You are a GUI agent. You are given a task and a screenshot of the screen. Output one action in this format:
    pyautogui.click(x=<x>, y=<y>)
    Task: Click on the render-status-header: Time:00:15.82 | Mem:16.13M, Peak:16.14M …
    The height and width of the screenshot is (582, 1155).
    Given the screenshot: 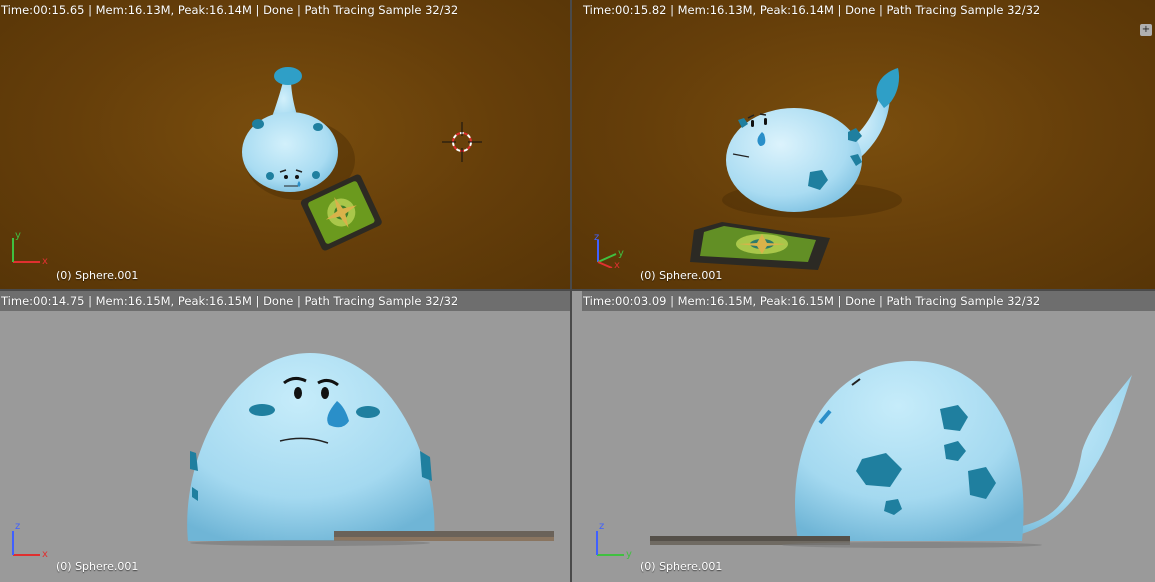 What is the action you would take?
    pyautogui.click(x=812, y=10)
    